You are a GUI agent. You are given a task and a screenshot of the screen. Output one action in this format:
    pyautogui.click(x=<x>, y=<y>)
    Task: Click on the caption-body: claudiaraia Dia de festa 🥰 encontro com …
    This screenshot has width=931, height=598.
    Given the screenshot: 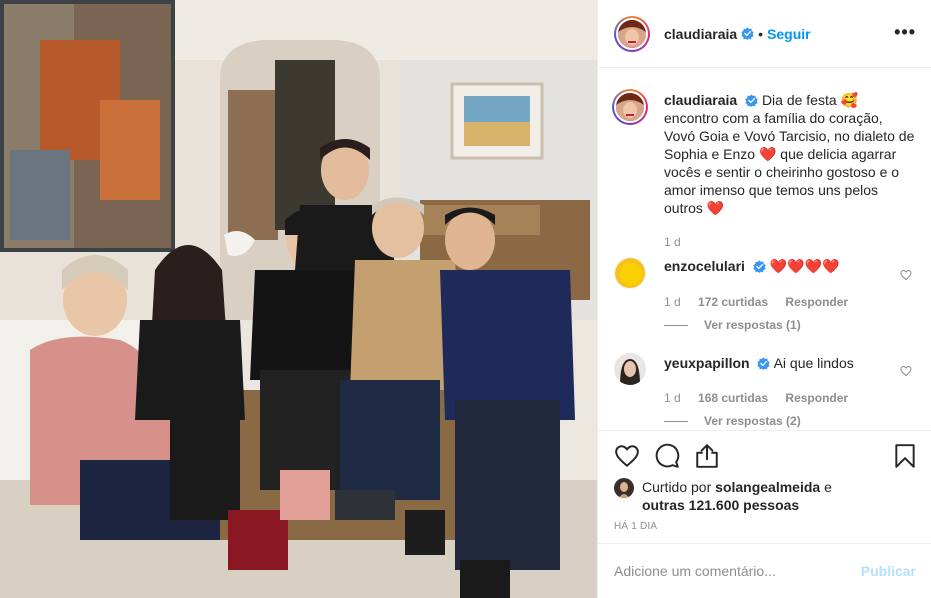 What is the action you would take?
    pyautogui.click(x=790, y=154)
    